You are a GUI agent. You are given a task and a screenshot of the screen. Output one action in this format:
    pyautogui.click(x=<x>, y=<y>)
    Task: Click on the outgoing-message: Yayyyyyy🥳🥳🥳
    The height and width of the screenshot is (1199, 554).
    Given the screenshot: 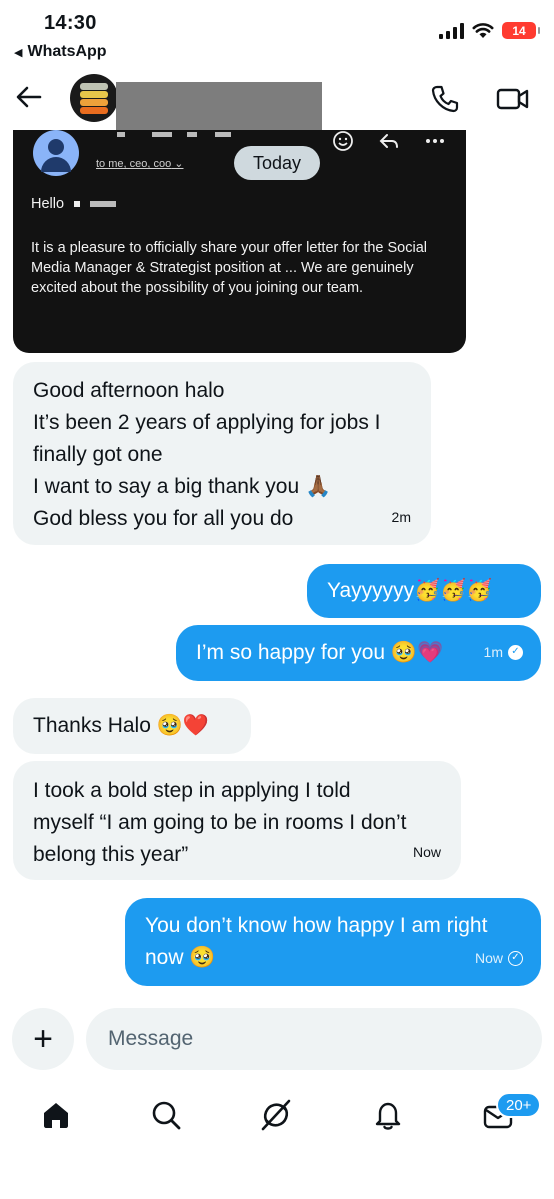 What is the action you would take?
    pyautogui.click(x=424, y=591)
    